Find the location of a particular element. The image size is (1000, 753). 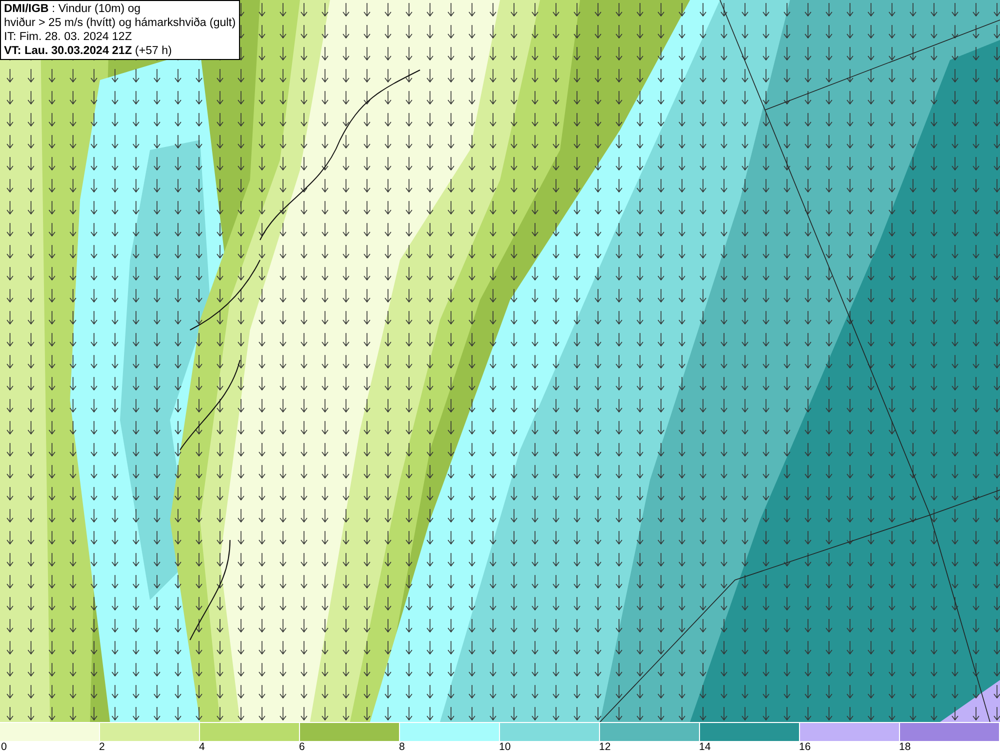

info-text: DMI/IGB : Vindur (10m) og is located at coordinates (73, 9).